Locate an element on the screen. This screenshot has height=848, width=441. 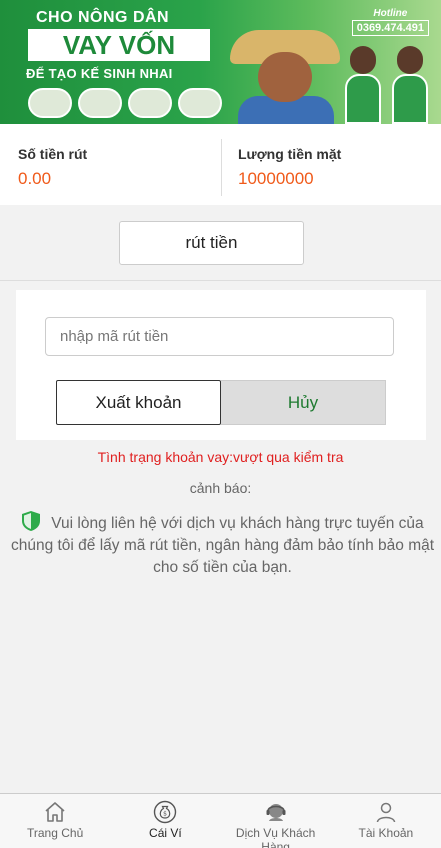
balance-divider is located at coordinates (221, 167).